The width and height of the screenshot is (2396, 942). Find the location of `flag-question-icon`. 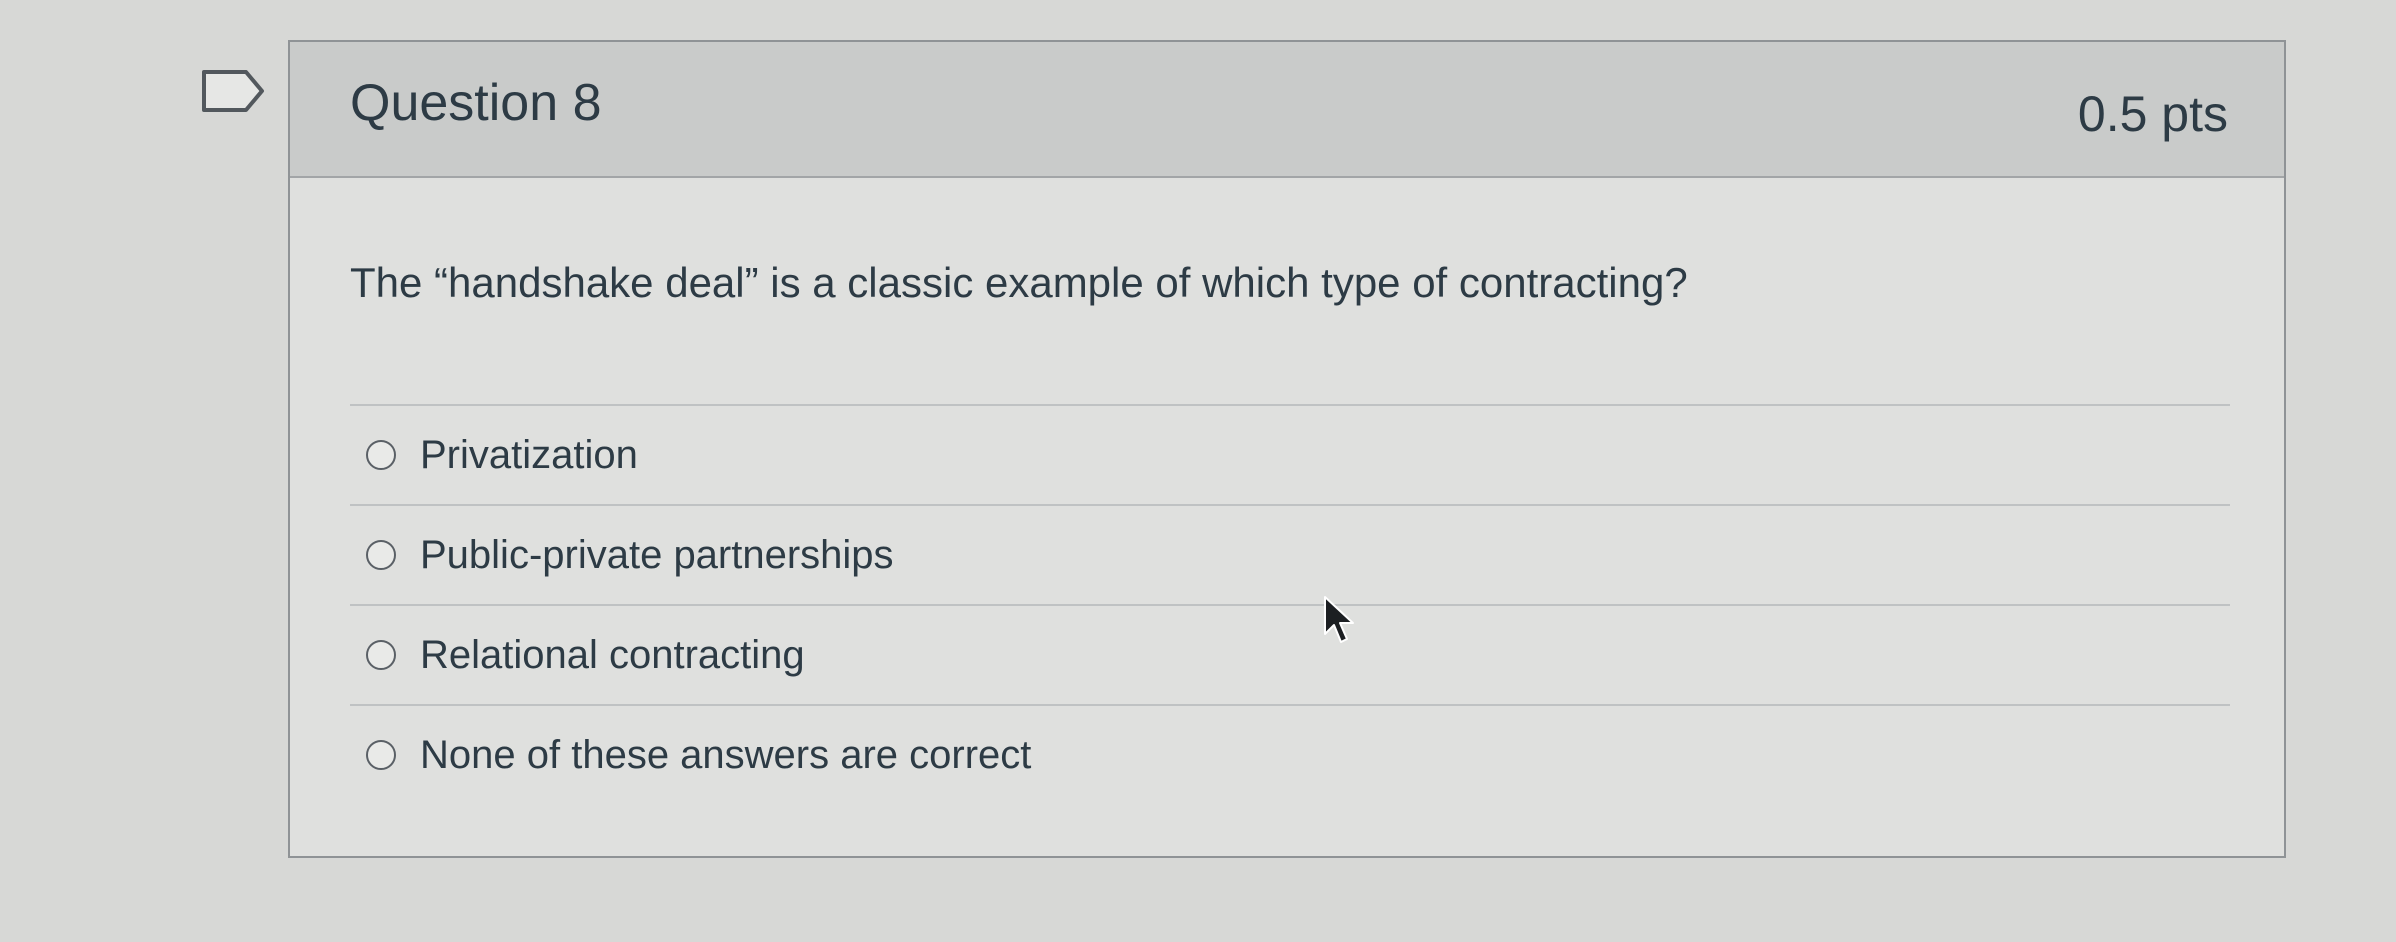

flag-question-icon is located at coordinates (234, 91).